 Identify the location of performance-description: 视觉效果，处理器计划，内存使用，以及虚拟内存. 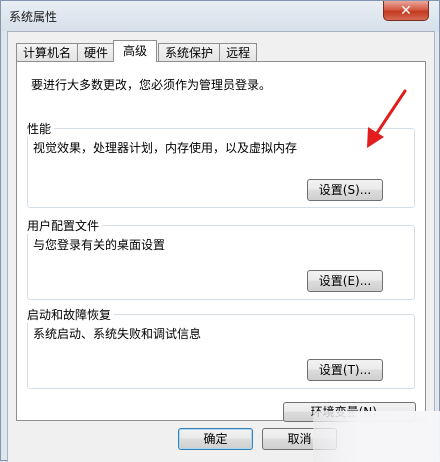
(165, 148).